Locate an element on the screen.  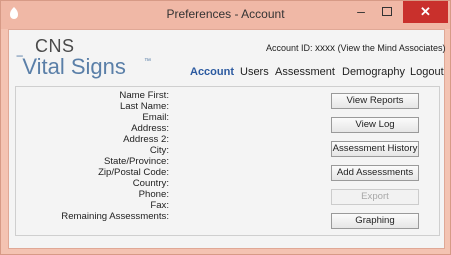
nav-logout: Logout is located at coordinates (427, 74).